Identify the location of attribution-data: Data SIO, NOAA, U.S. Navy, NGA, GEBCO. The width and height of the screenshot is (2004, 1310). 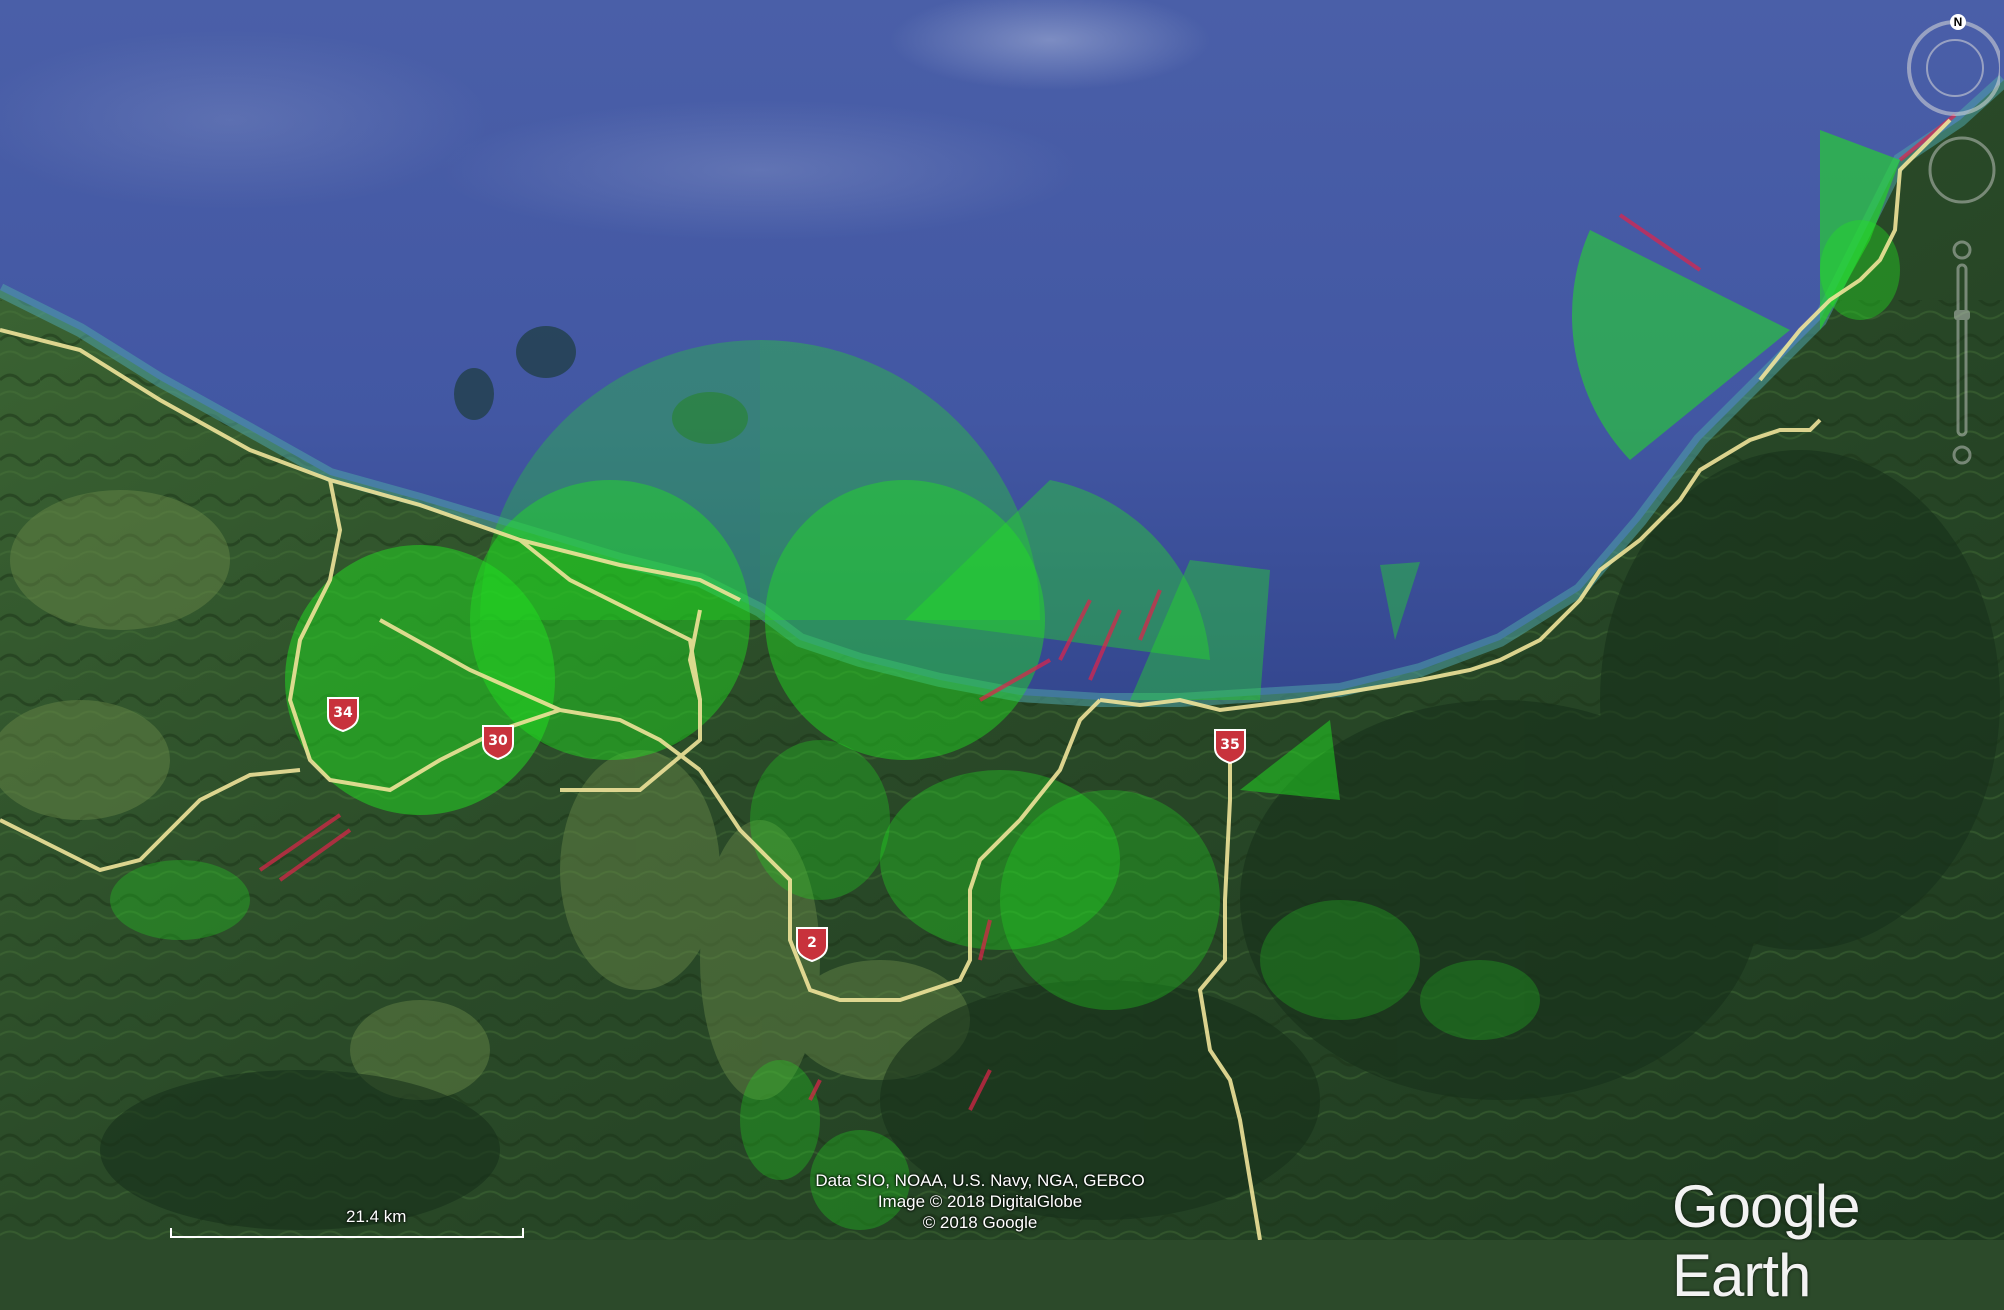
(980, 1180).